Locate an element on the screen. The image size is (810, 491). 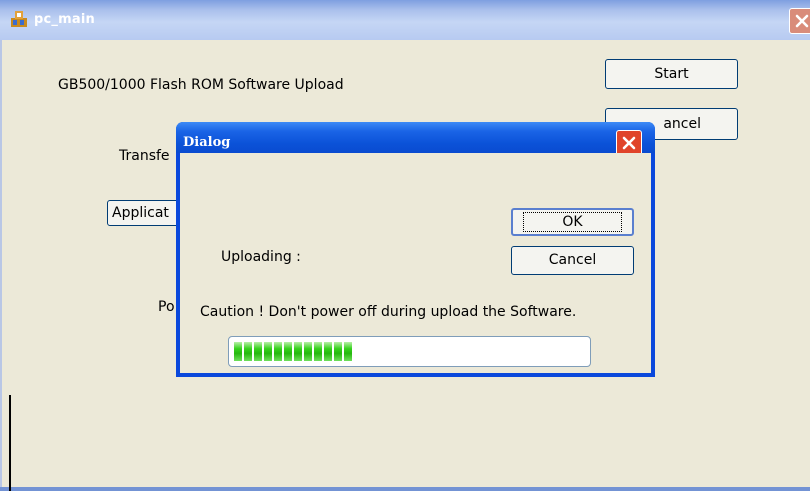
main-titlebar: pc_main is located at coordinates (405, 20).